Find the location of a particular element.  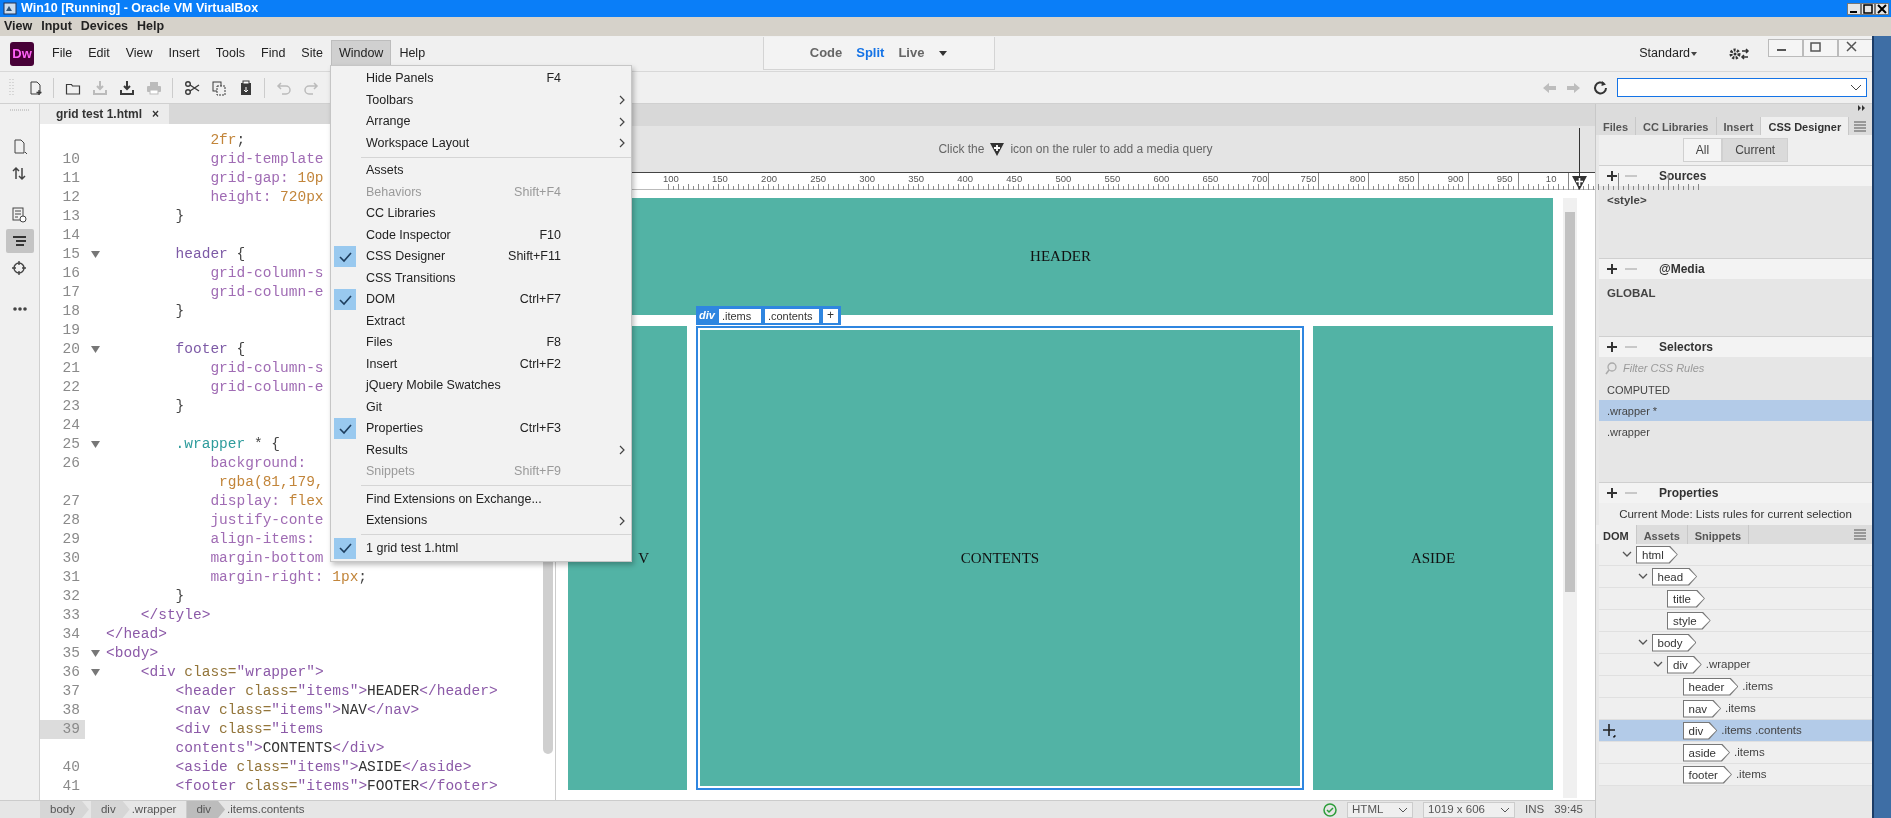

line-number: 31 is located at coordinates (71, 577).